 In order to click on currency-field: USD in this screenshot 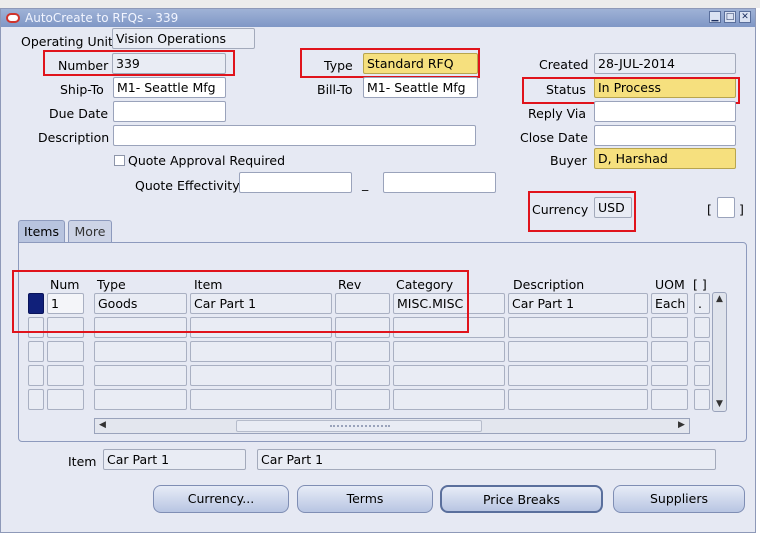, I will do `click(613, 207)`.